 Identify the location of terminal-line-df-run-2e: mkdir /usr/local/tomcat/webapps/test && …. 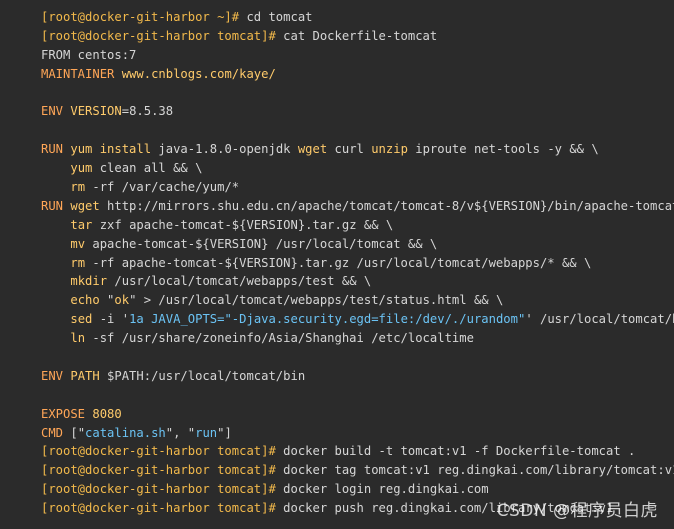
(337, 281).